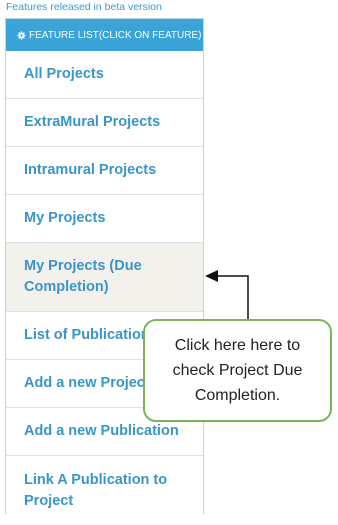 The image size is (338, 525). What do you see at coordinates (237, 345) in the screenshot?
I see `callout-line-1: Click here here to` at bounding box center [237, 345].